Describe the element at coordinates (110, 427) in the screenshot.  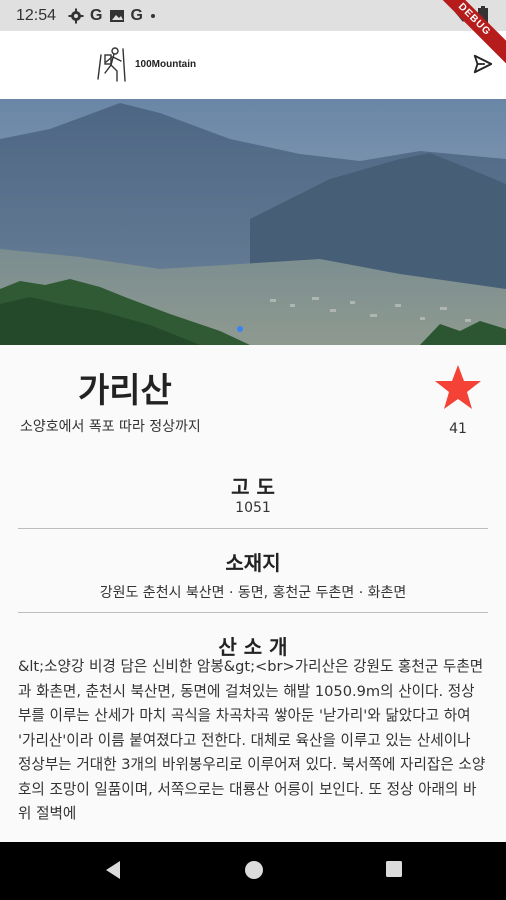
I see `mountain-subtitle: 소양호에서 폭포 따라 정상까지` at that location.